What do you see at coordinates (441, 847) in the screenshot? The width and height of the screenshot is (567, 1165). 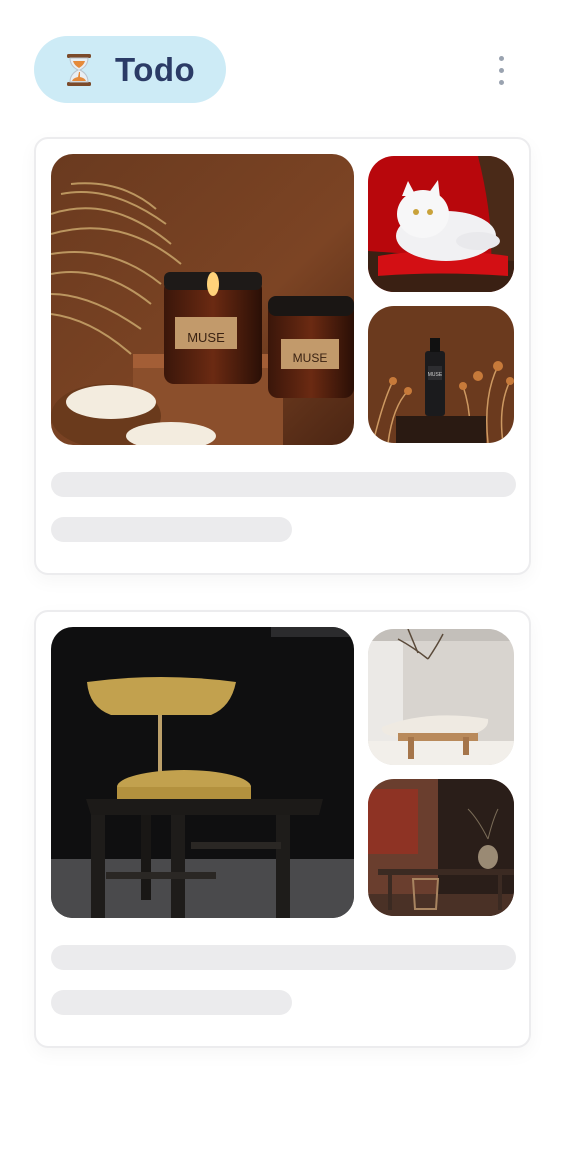 I see `dining-room-photo` at bounding box center [441, 847].